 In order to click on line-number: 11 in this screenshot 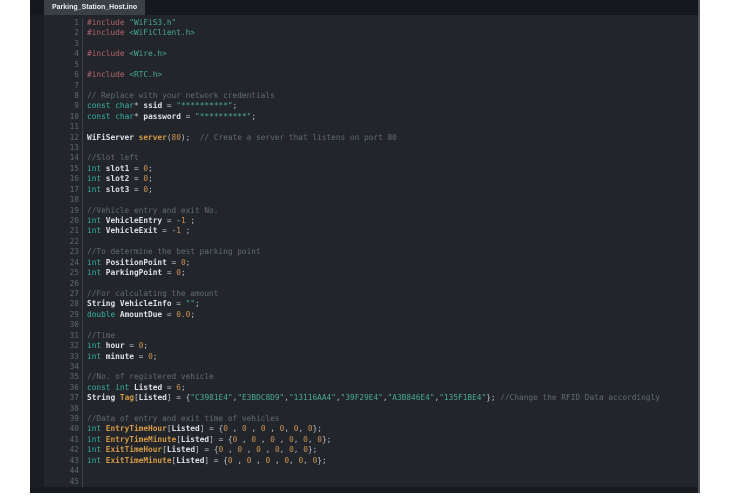, I will do `click(56, 127)`.